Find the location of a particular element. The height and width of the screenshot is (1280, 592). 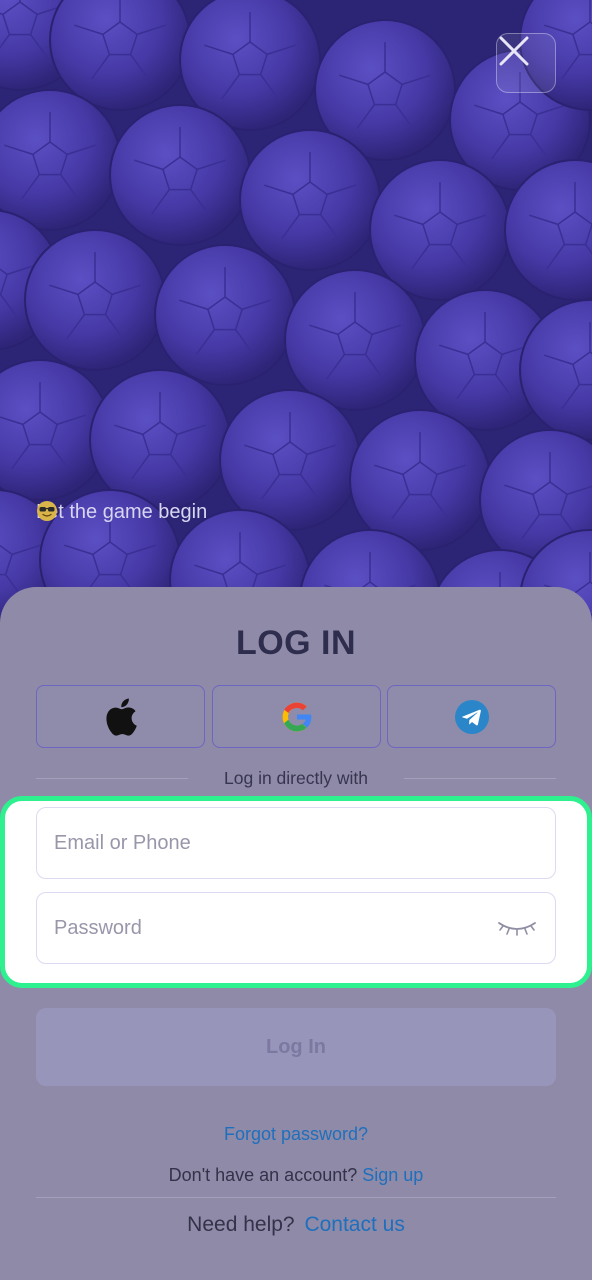

divider: Log in directly with is located at coordinates (296, 778).